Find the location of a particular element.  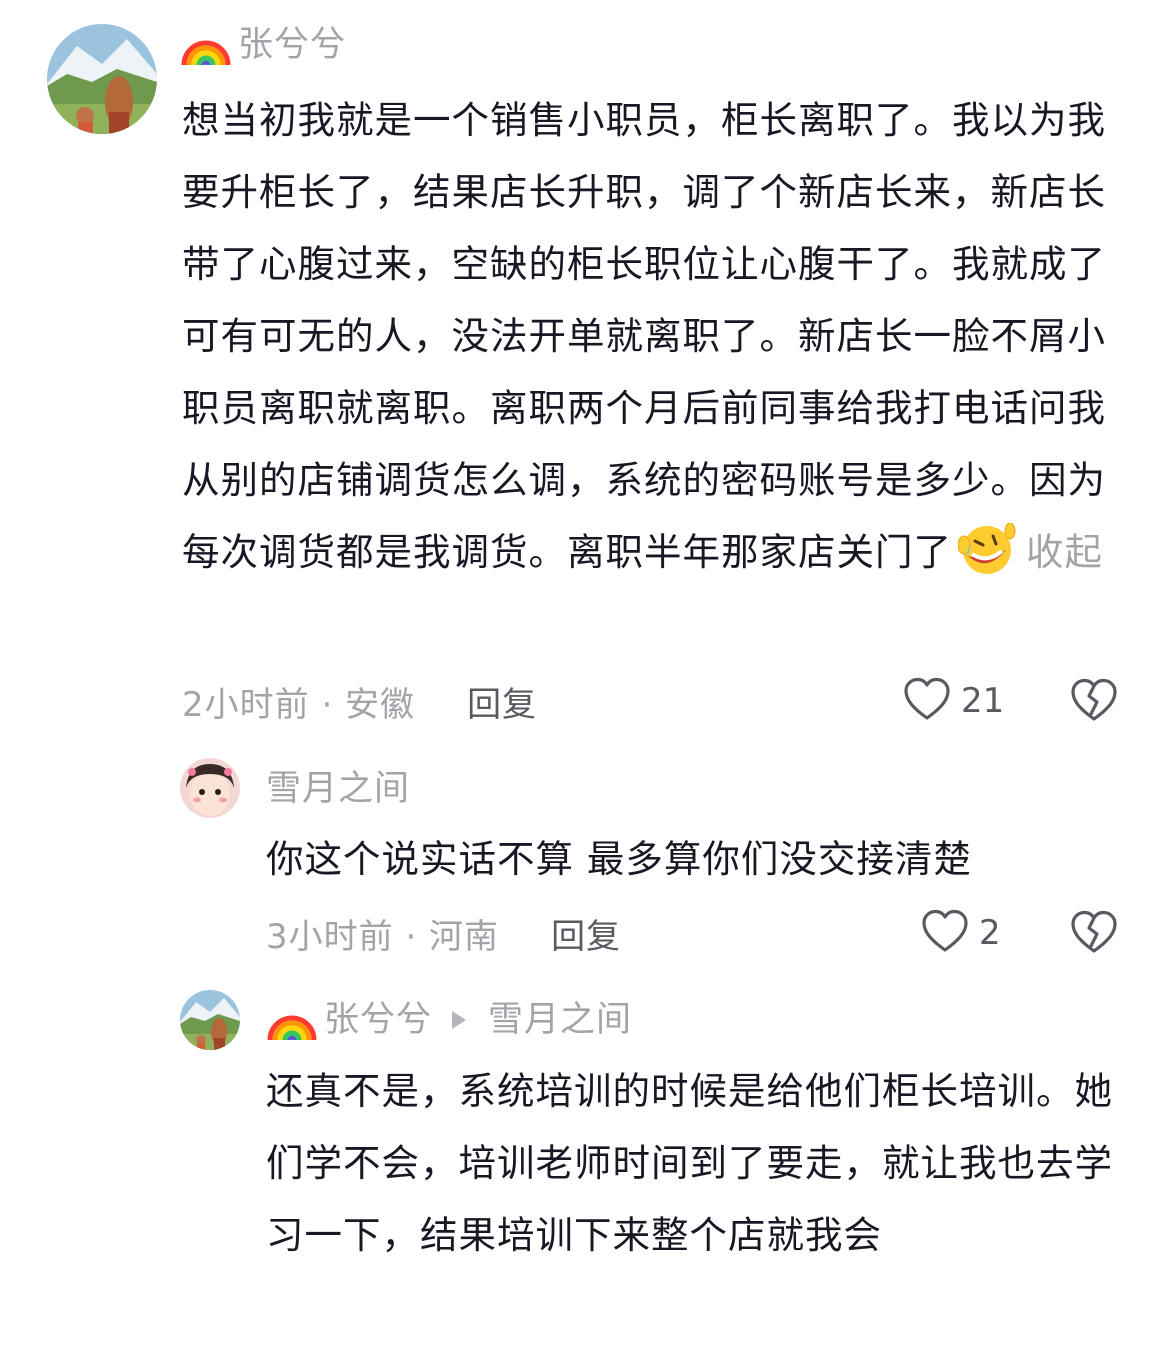

like-button: 21 is located at coordinates (953, 701).